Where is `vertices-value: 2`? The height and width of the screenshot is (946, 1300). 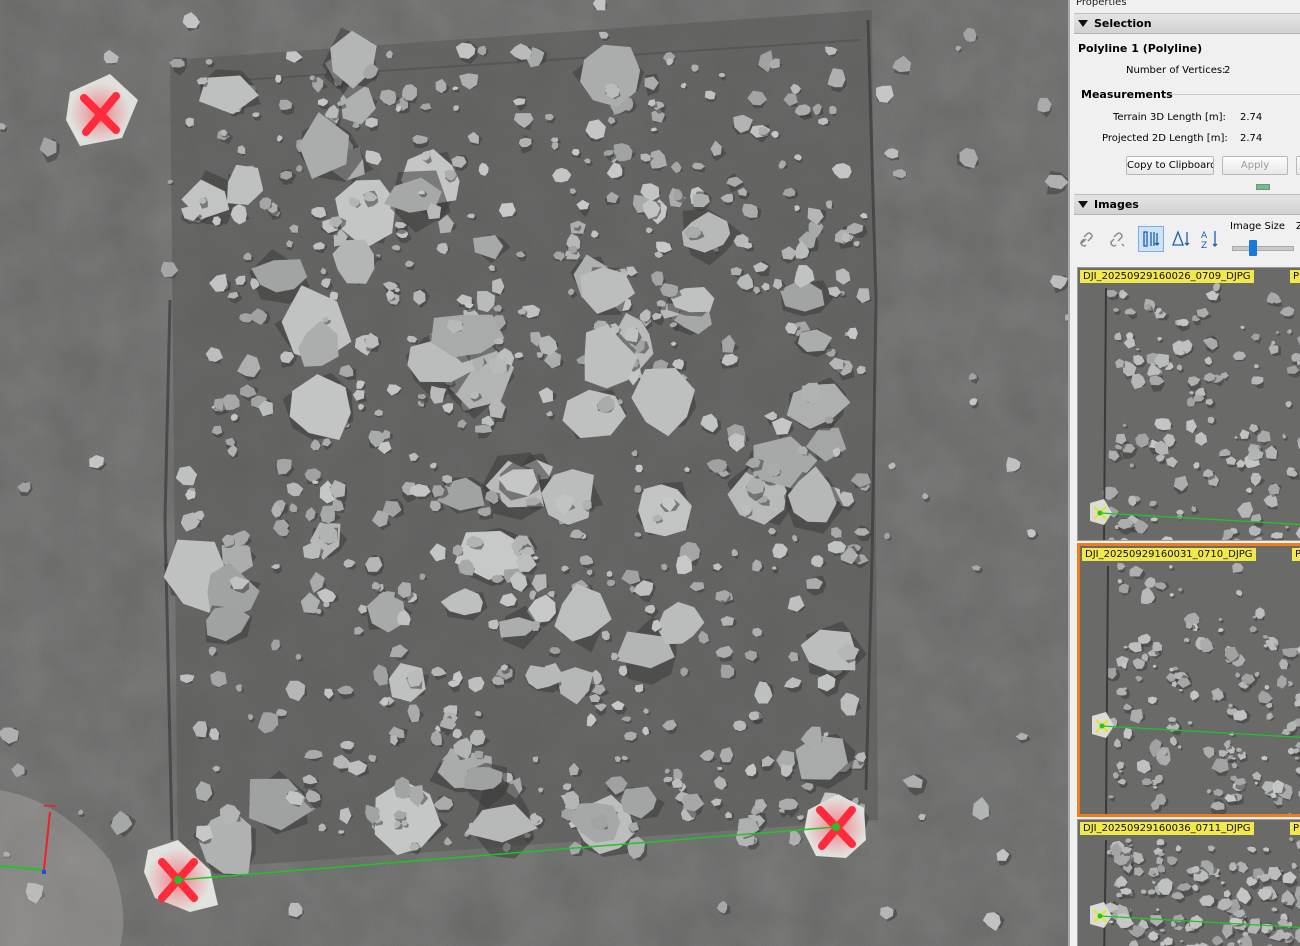
vertices-value: 2 is located at coordinates (1227, 70).